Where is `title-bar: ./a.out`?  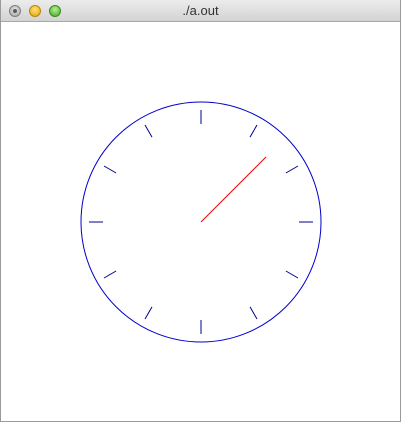
title-bar: ./a.out is located at coordinates (200, 11).